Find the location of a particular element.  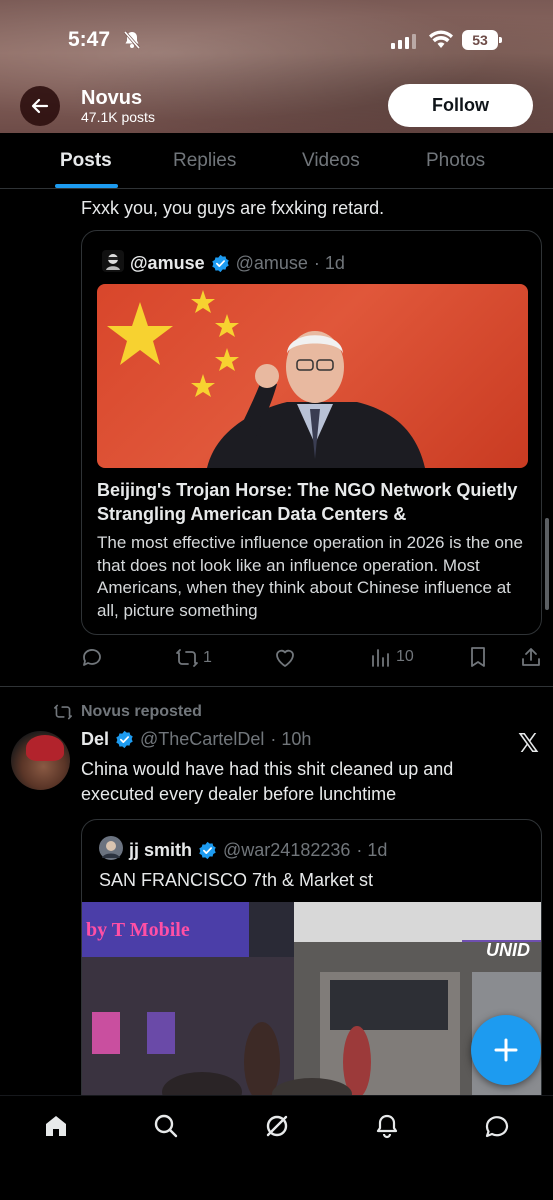

repost-count: 1 is located at coordinates (207, 657).